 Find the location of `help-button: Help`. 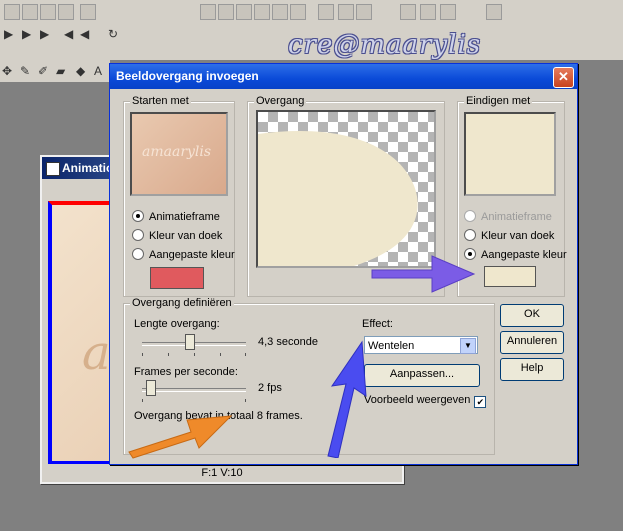

help-button: Help is located at coordinates (532, 369).